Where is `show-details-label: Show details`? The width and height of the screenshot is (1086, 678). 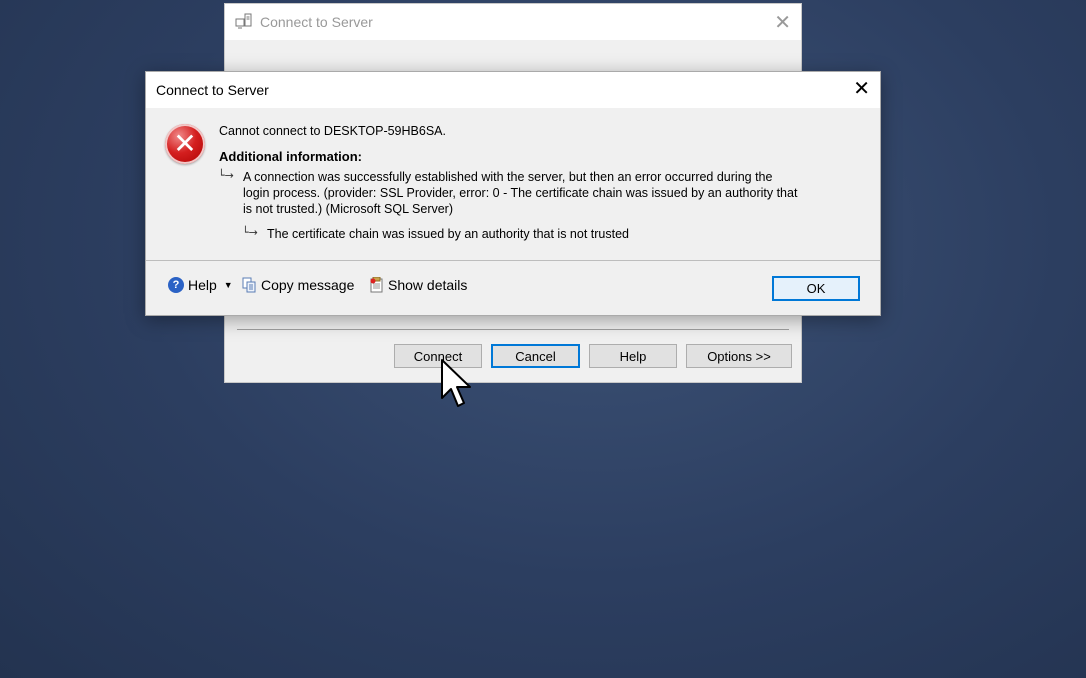
show-details-label: Show details is located at coordinates (428, 285).